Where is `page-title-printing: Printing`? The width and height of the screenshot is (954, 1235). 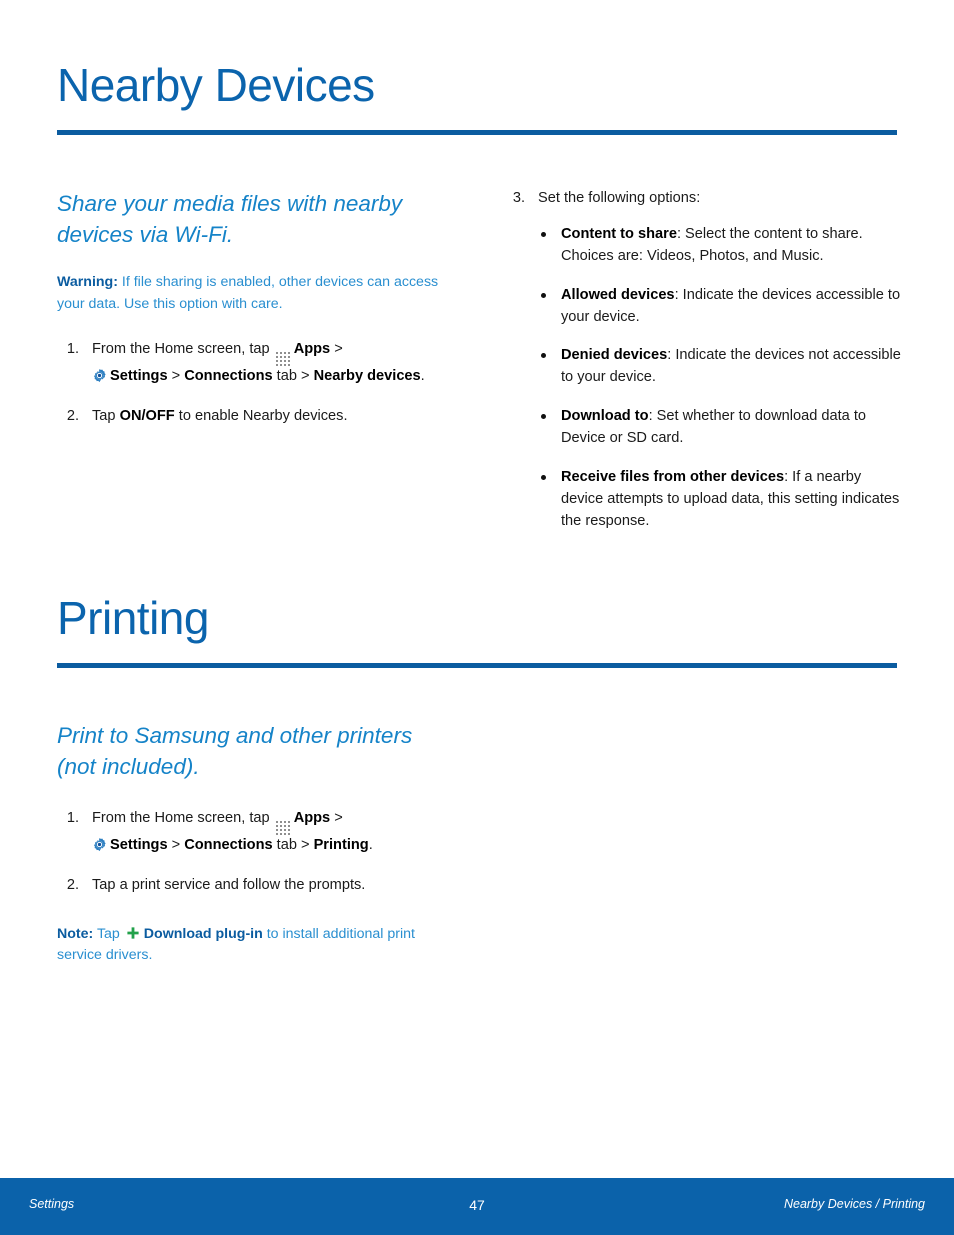
page-title-printing: Printing is located at coordinates (133, 618).